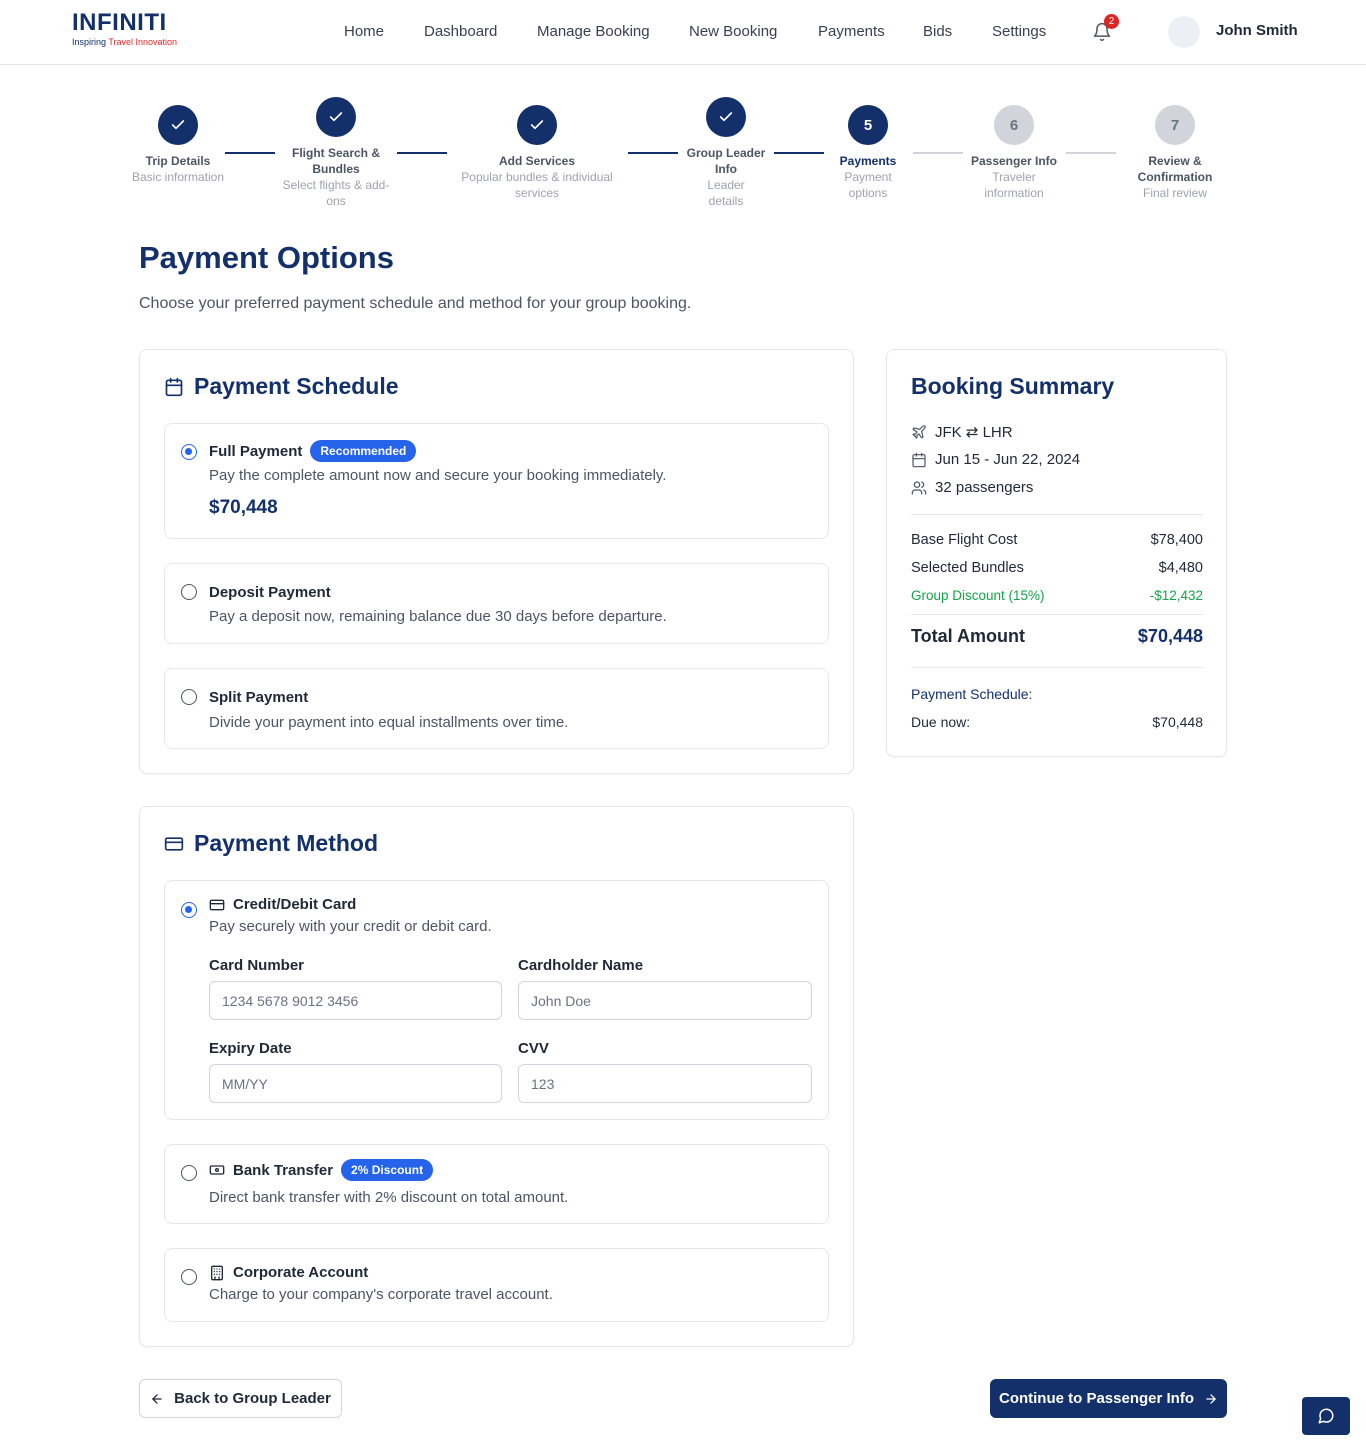 The image size is (1366, 1453). Describe the element at coordinates (178, 177) in the screenshot. I see `step-subtitle: Basic information` at that location.